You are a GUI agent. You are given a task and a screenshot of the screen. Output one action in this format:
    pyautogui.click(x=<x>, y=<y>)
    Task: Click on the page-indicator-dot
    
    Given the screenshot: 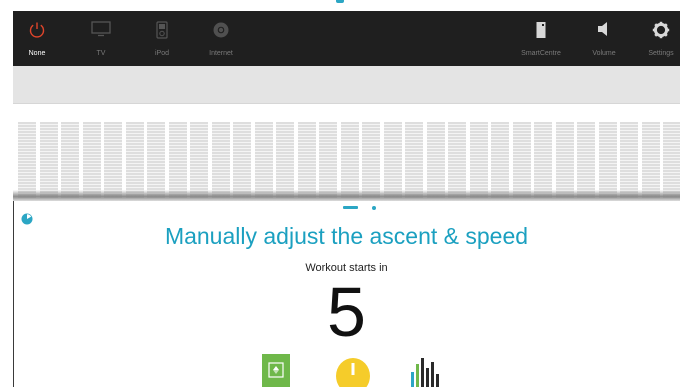 What is the action you would take?
    pyautogui.click(x=374, y=208)
    